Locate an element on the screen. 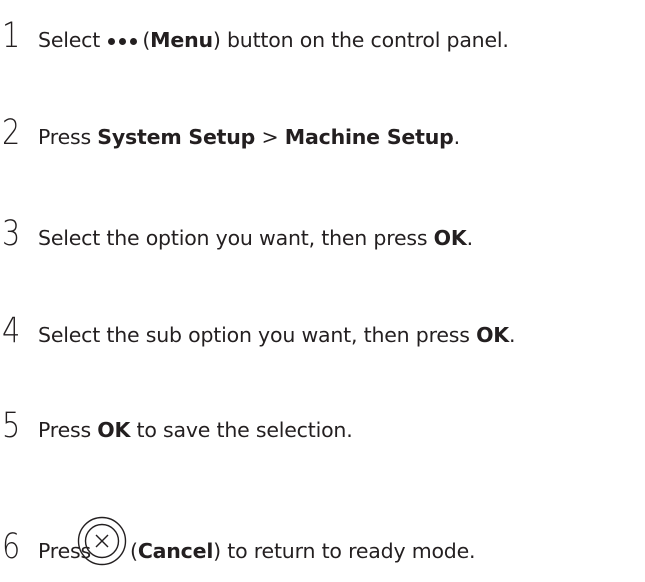 The width and height of the screenshot is (645, 582). step-text: Press OK to save the selection. is located at coordinates (195, 430).